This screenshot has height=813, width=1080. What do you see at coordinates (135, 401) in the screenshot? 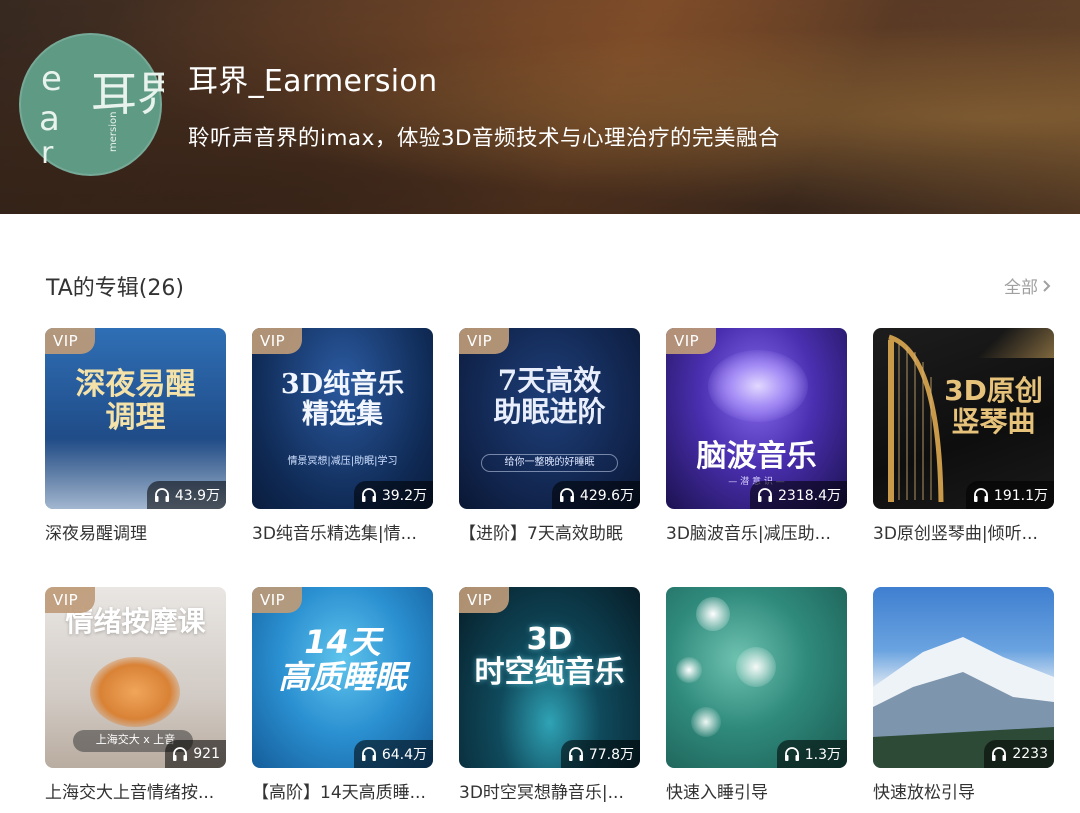
I see `cover-title: 深夜易醒 调理` at bounding box center [135, 401].